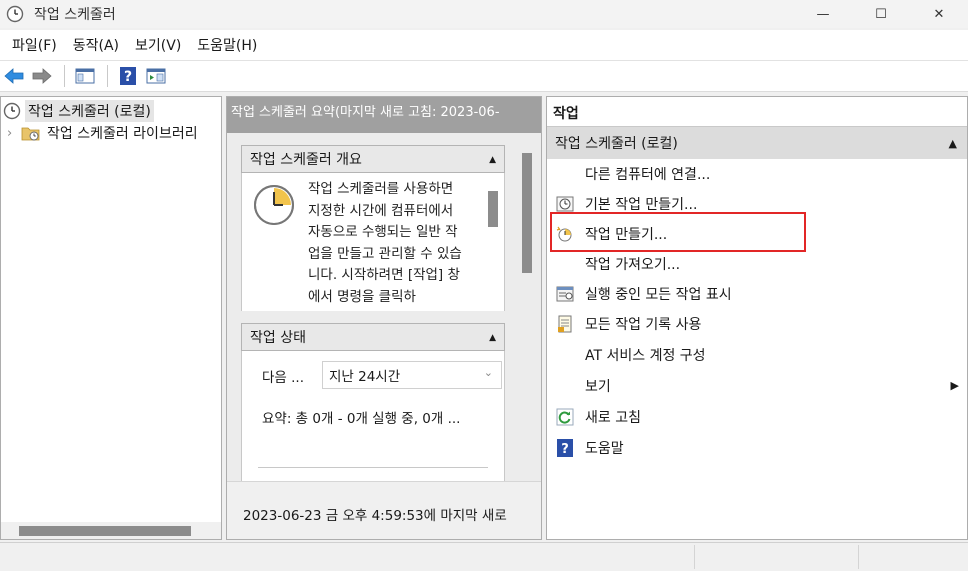  I want to click on action-label: 모든 작업 기록 사용, so click(643, 325).